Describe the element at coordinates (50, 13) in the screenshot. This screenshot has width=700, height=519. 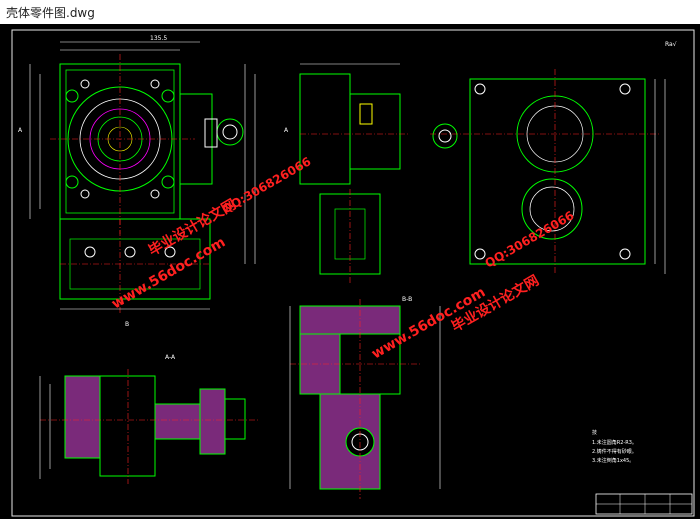
I see `window-title: 壳体零件图.dwg` at that location.